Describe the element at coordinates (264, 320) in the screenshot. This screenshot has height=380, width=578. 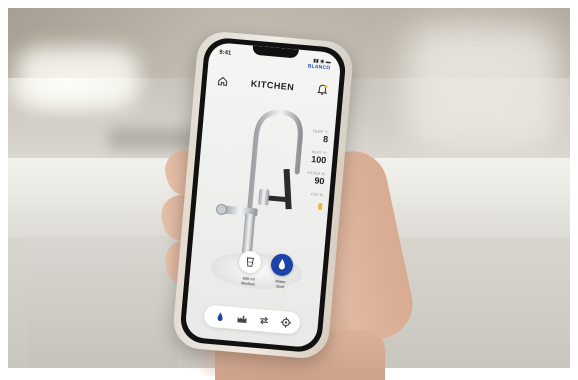
I see `swap-icon` at that location.